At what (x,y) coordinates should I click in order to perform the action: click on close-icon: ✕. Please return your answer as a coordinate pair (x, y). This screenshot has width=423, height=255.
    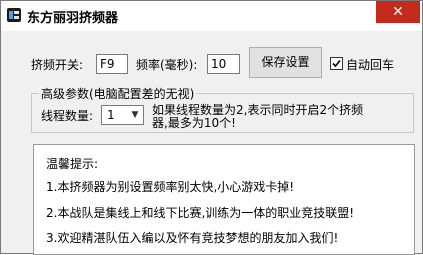
    Looking at the image, I should click on (398, 12).